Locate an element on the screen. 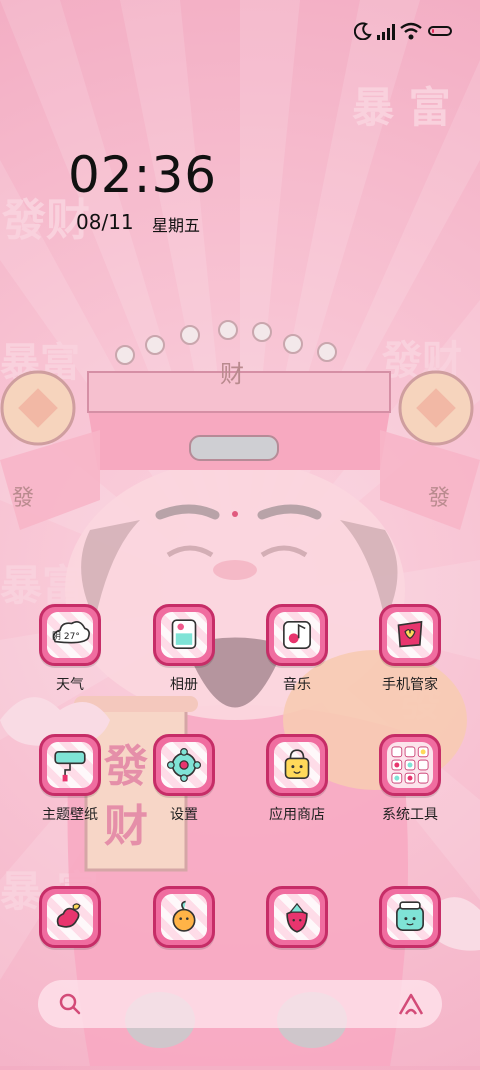  app-weather: 阴 27° 天气 is located at coordinates (70, 649).